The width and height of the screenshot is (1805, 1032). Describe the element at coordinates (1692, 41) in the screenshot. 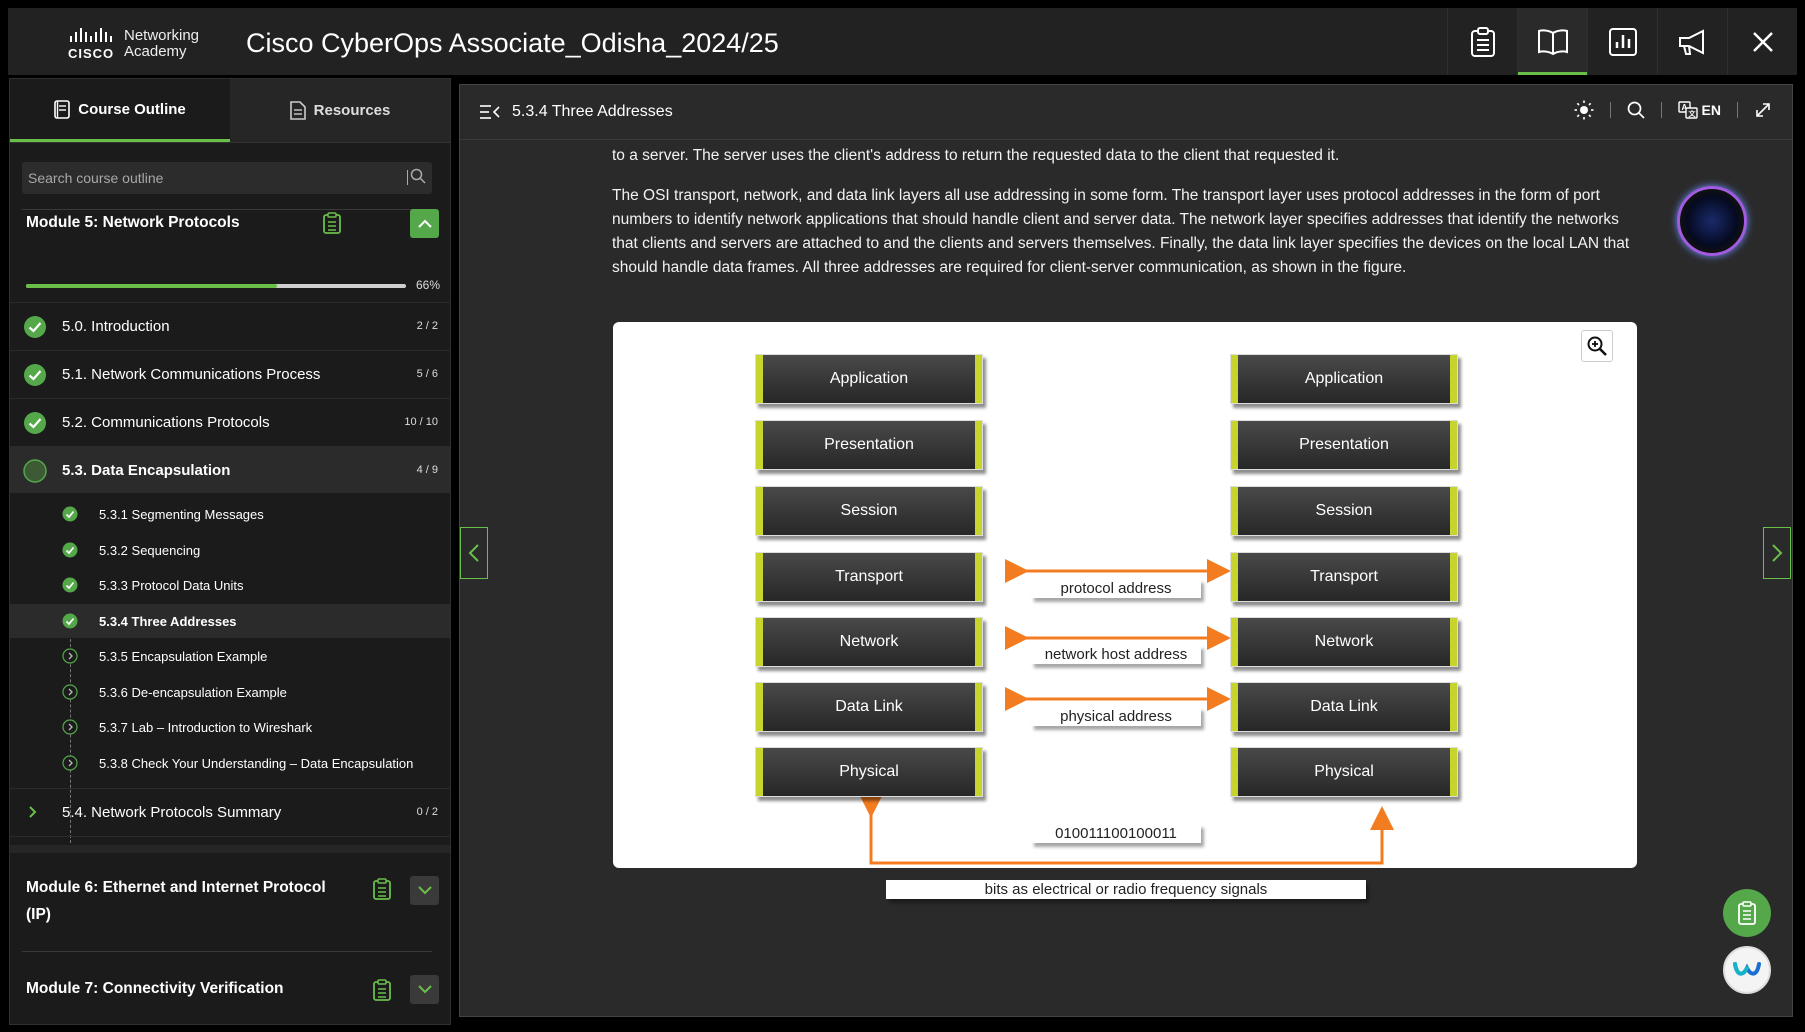

I see `announcements-button` at that location.